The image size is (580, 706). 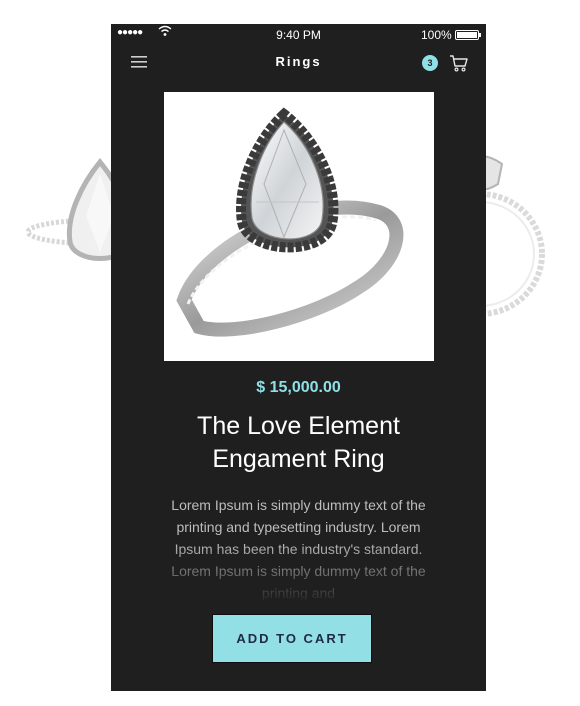 I want to click on add-to-cart-button: ADD TO CART, so click(x=292, y=638).